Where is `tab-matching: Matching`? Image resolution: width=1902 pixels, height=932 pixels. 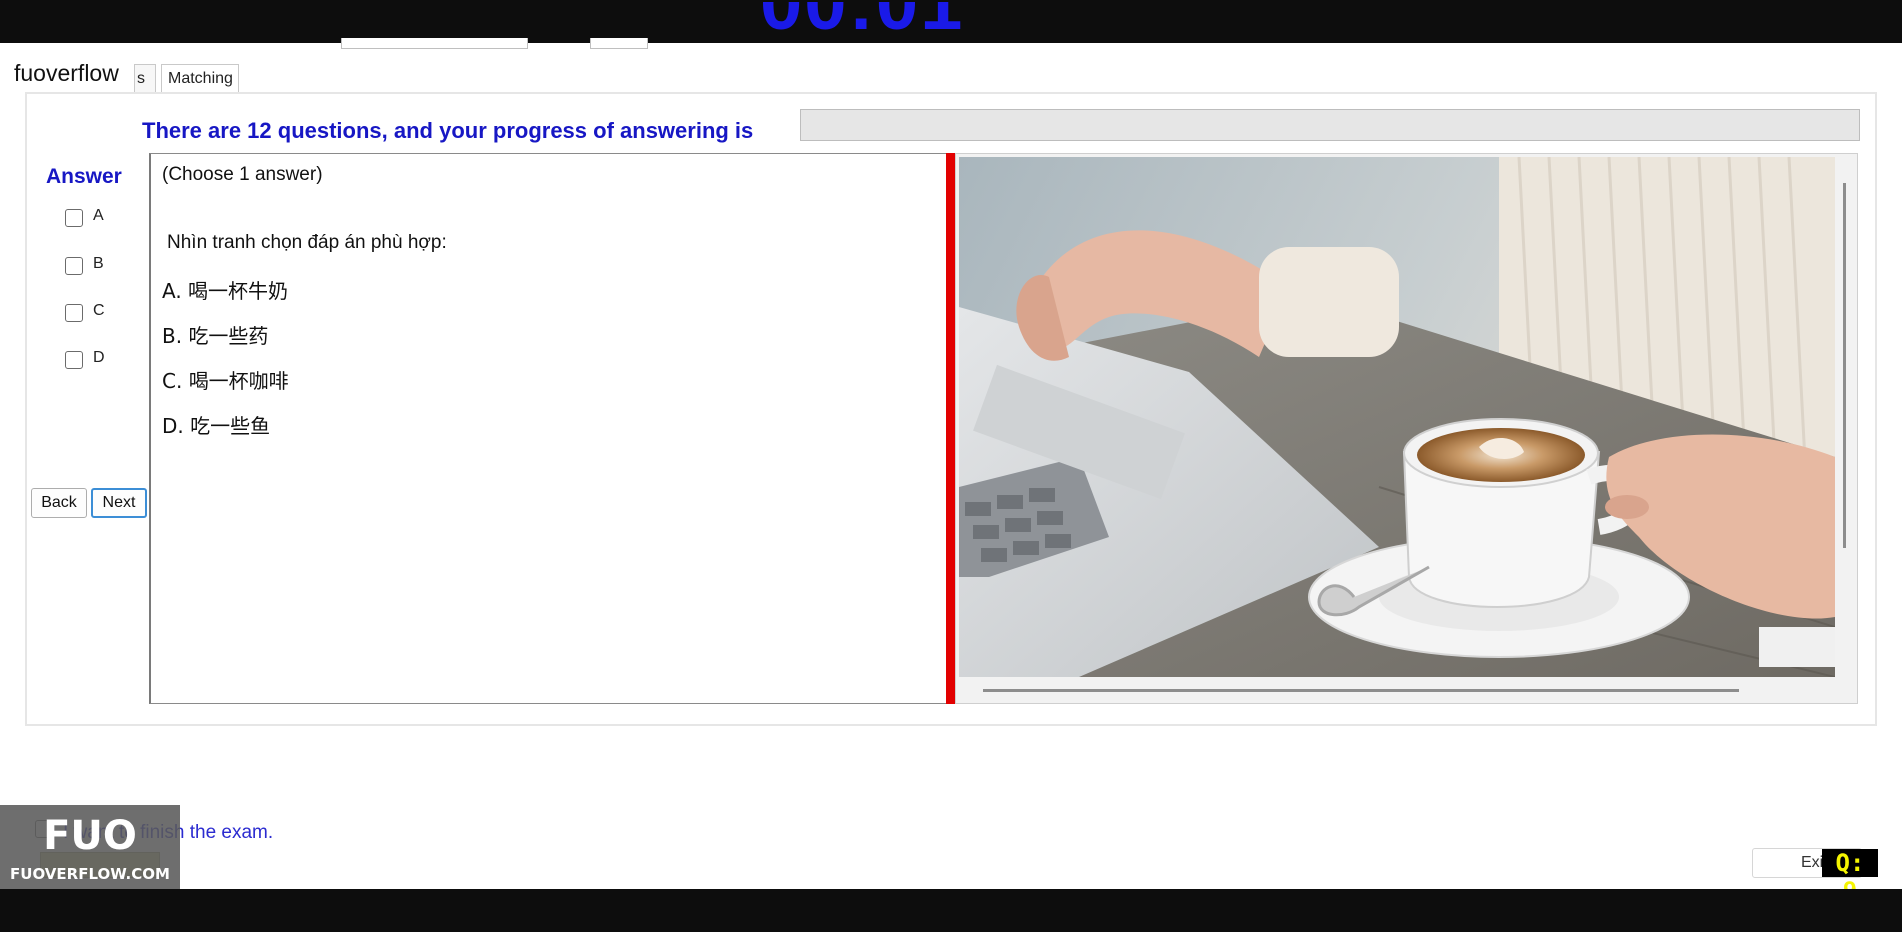
tab-matching: Matching is located at coordinates (200, 78).